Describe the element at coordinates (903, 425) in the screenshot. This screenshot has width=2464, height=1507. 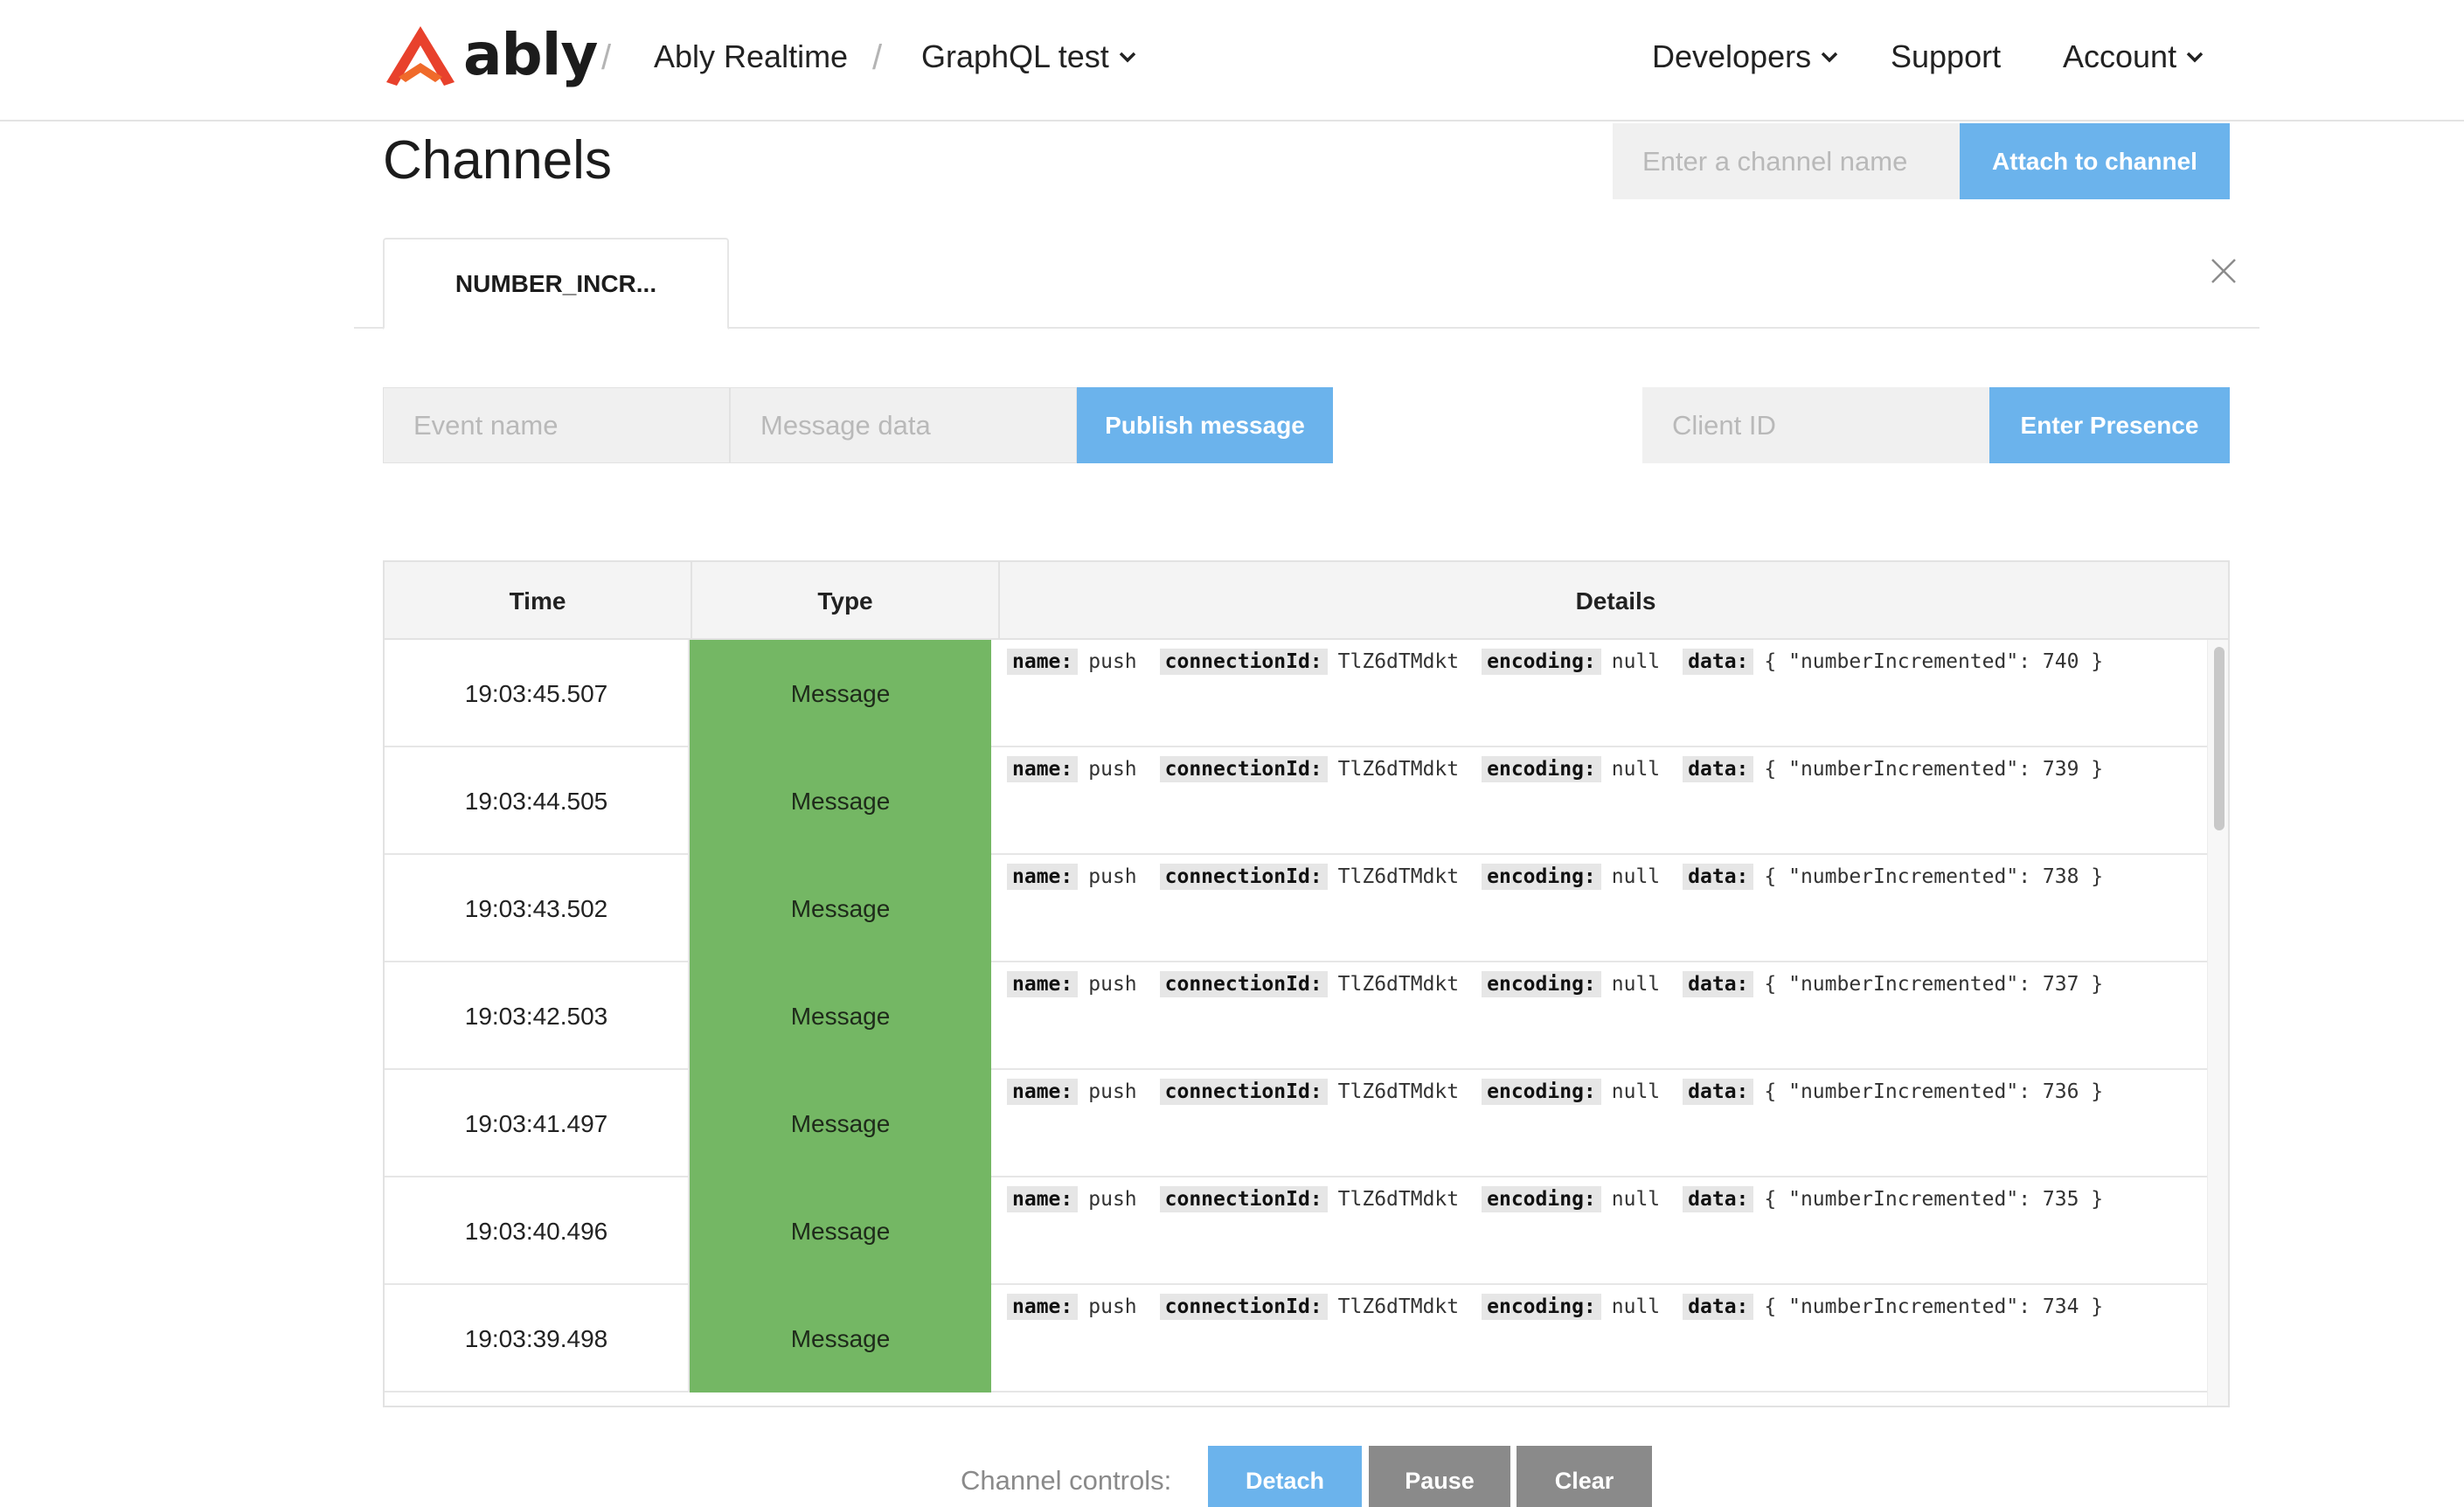
I see `message-data-input` at that location.